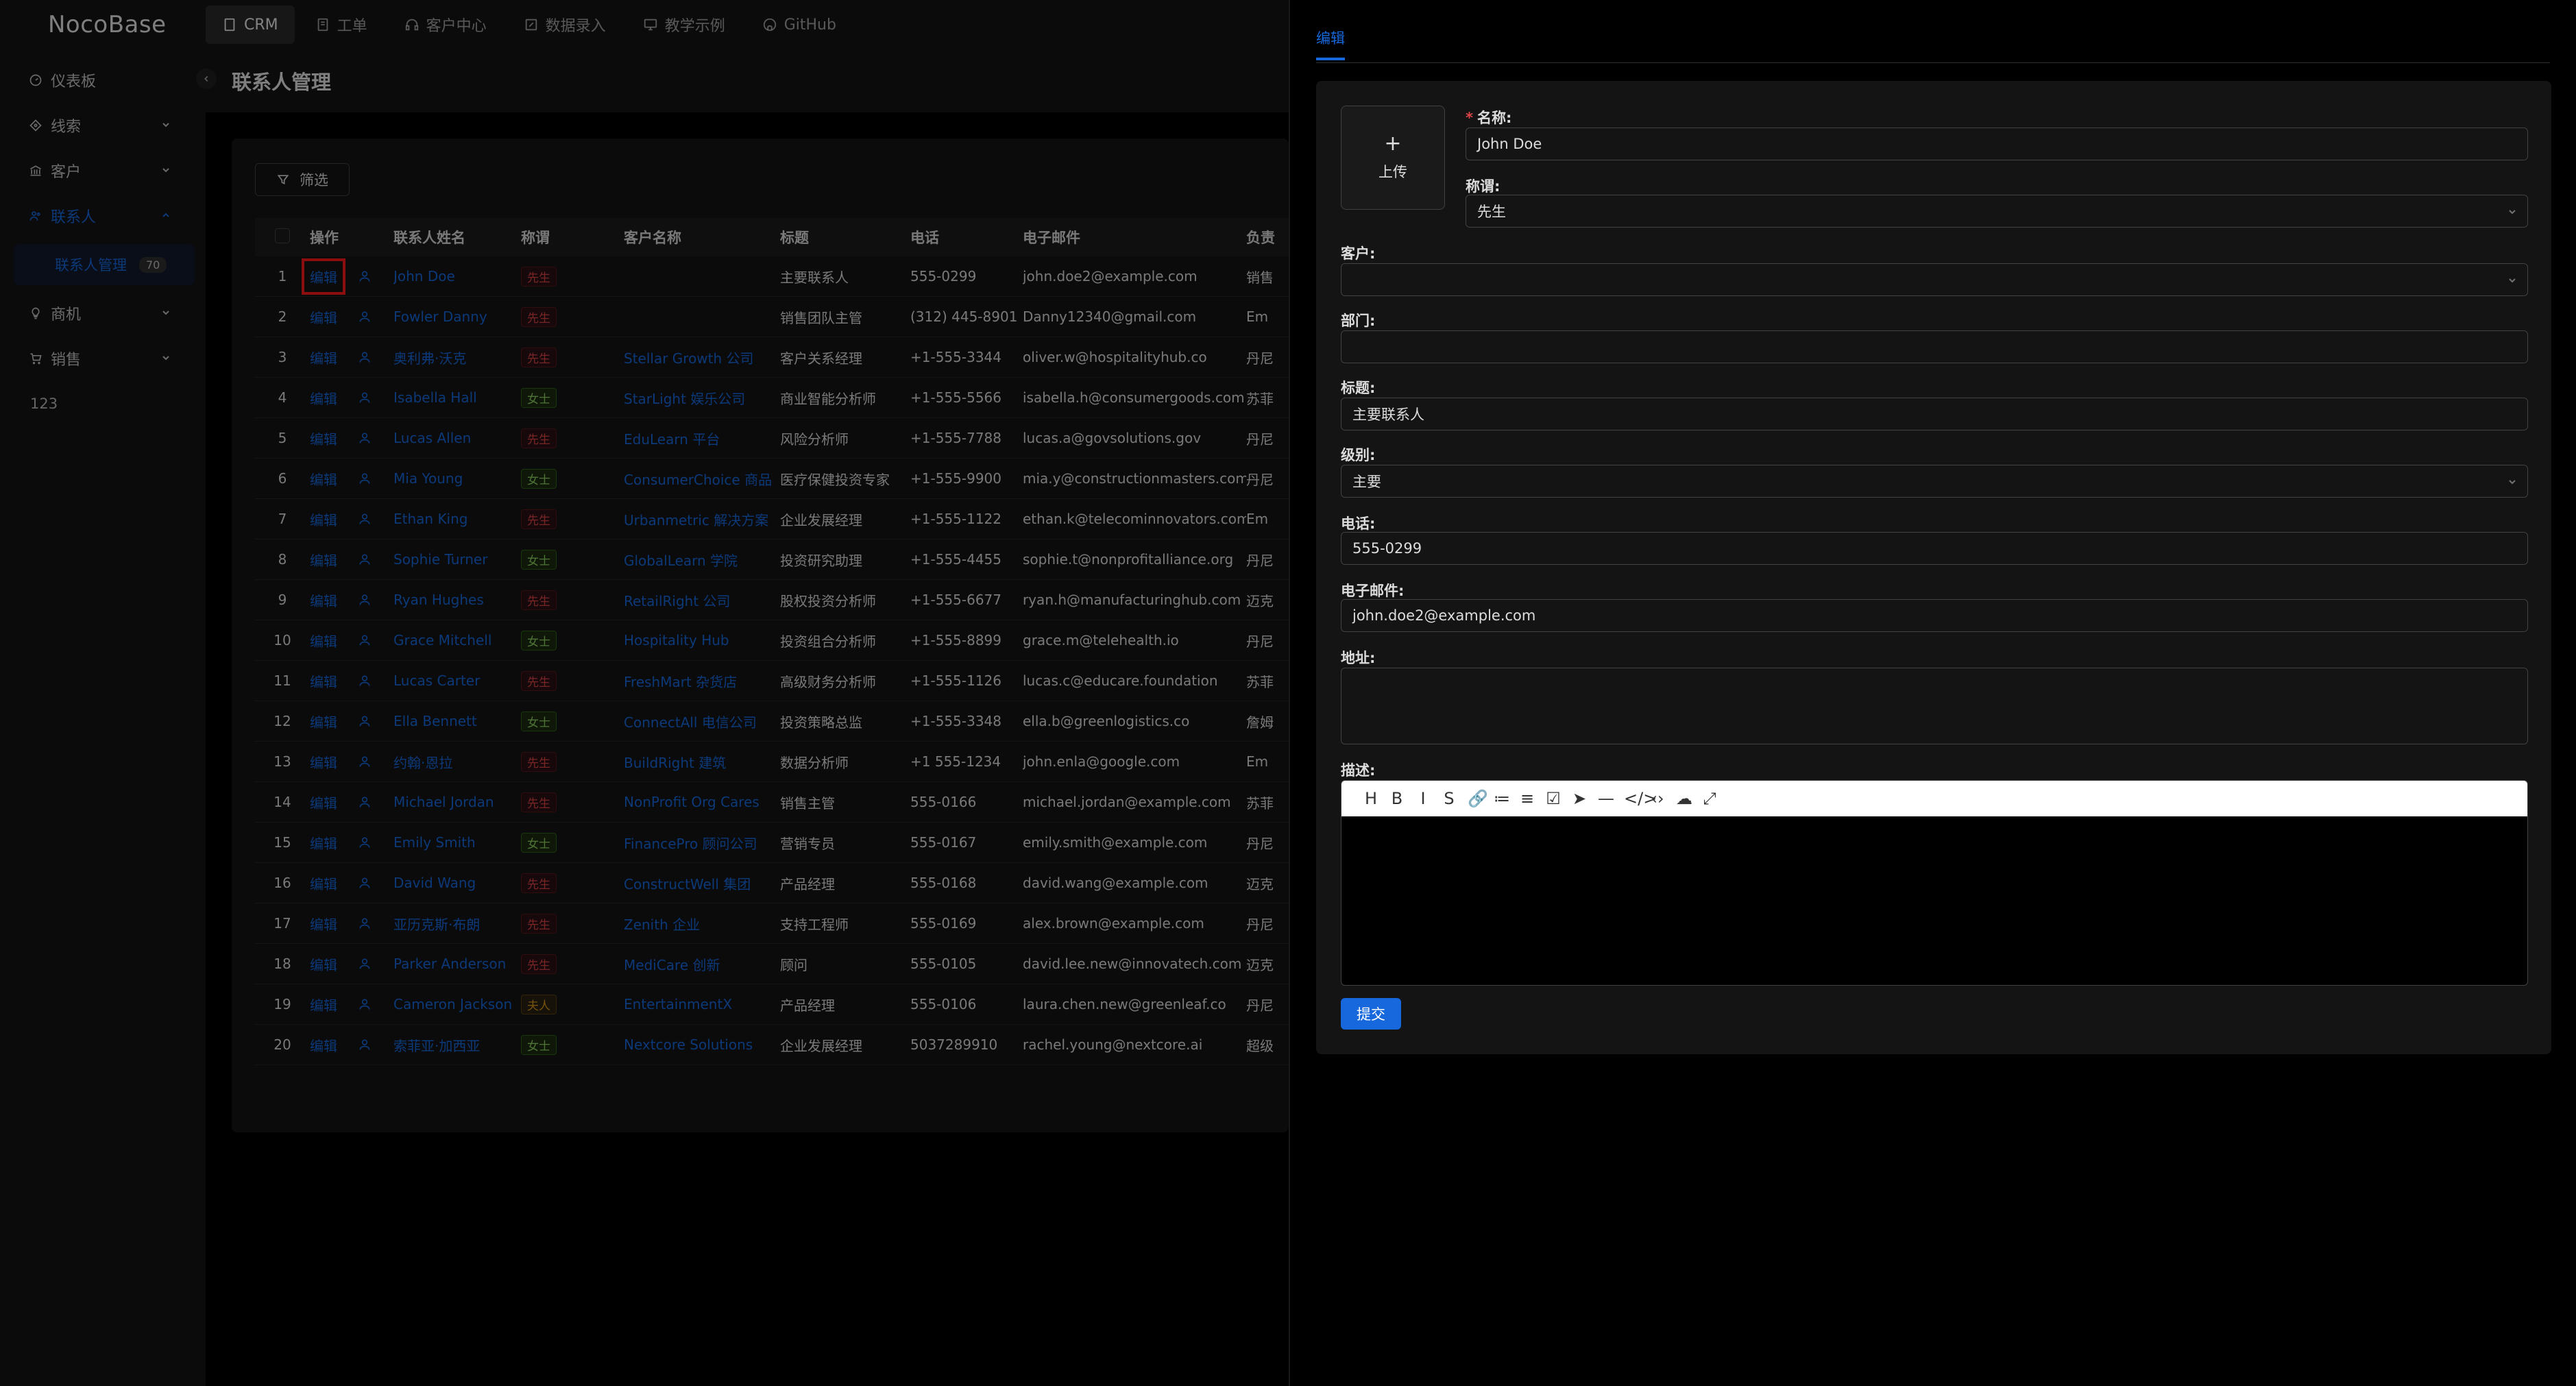 This screenshot has width=2576, height=1386. Describe the element at coordinates (103, 170) in the screenshot. I see `sidebar-item-customers: 客户` at that location.